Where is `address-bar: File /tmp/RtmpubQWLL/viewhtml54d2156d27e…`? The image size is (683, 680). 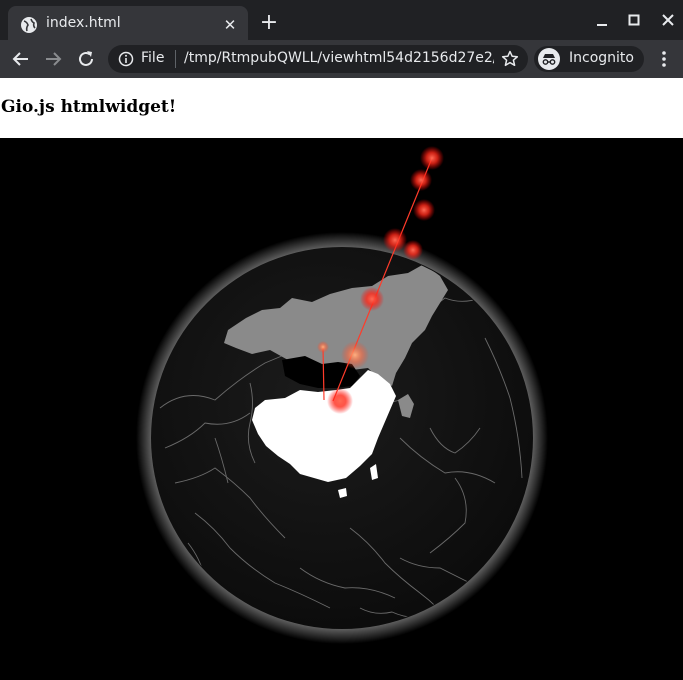 address-bar: File /tmp/RtmpubQWLL/viewhtml54d2156d27e… is located at coordinates (318, 59).